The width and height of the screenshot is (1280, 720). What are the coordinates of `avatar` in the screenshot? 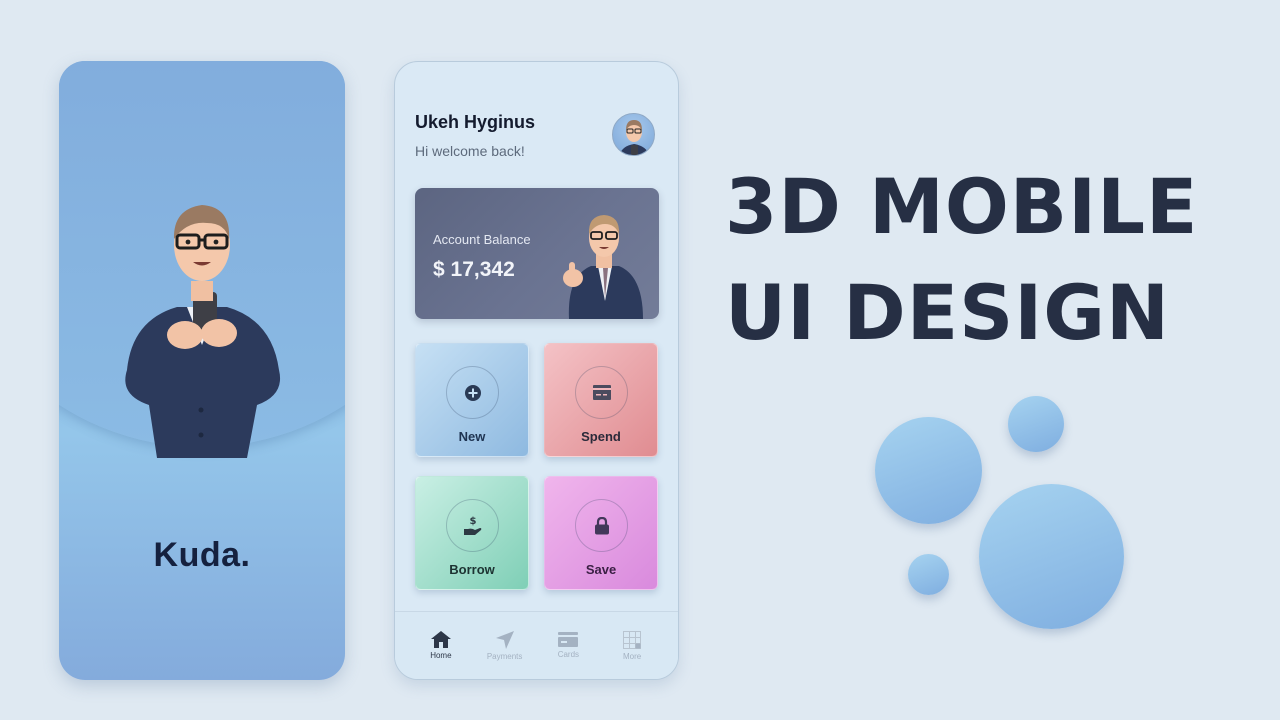 It's located at (633, 134).